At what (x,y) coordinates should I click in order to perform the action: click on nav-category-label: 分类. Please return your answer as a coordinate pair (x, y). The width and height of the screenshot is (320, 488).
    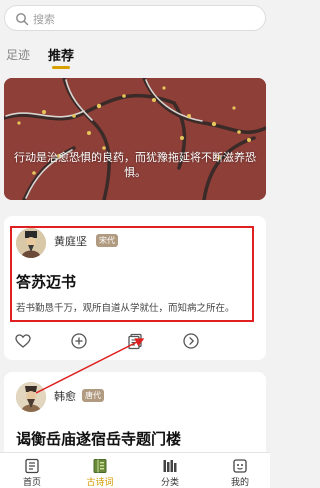
    Looking at the image, I should click on (169, 483).